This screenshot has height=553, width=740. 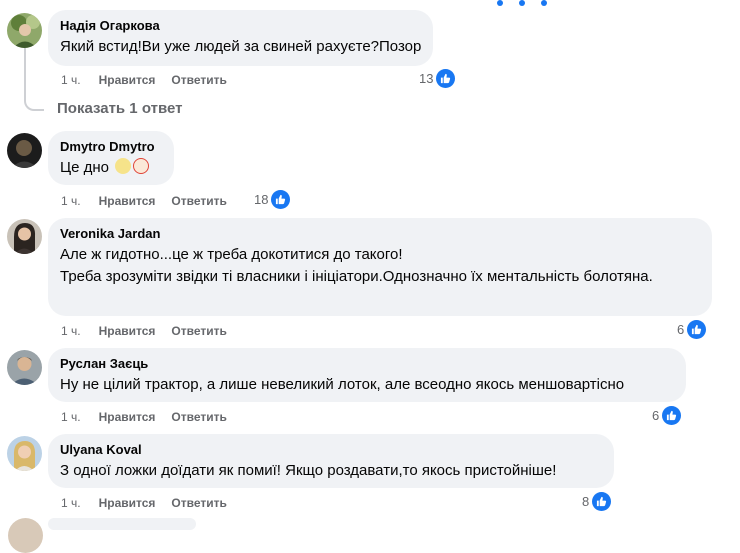 I want to click on like-count: 8, so click(x=597, y=501).